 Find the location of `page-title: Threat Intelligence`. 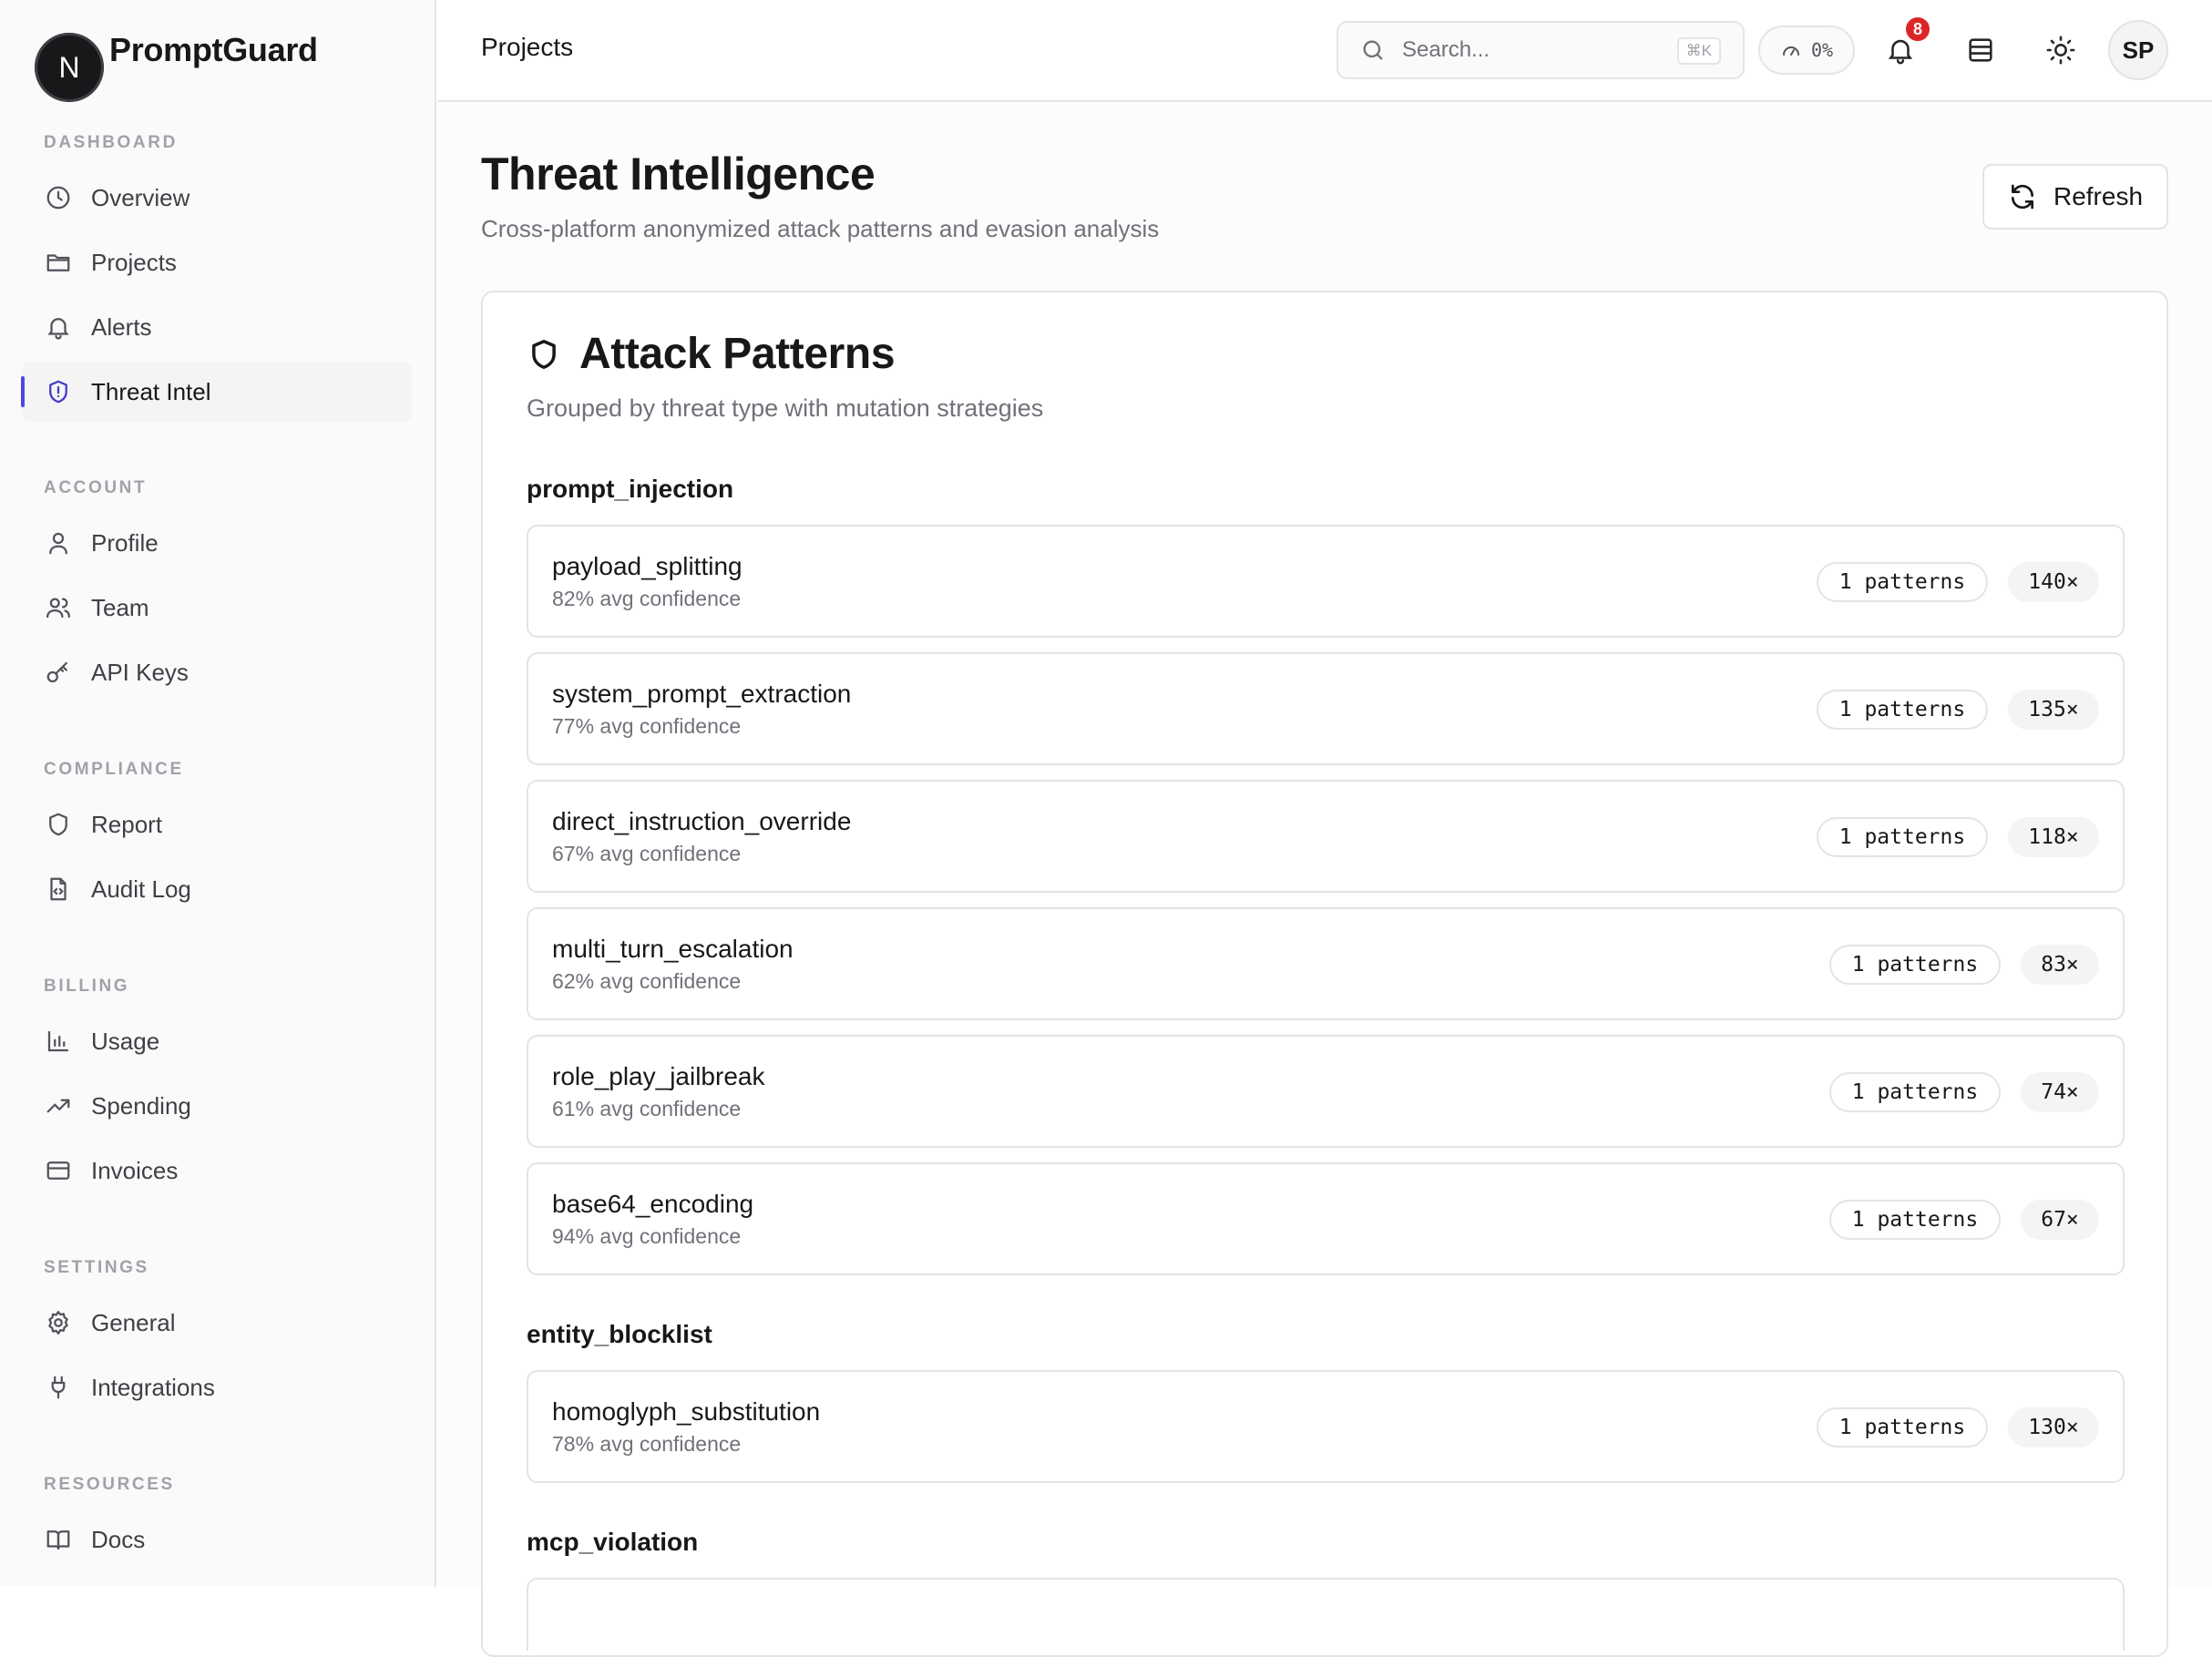

page-title: Threat Intelligence is located at coordinates (678, 174).